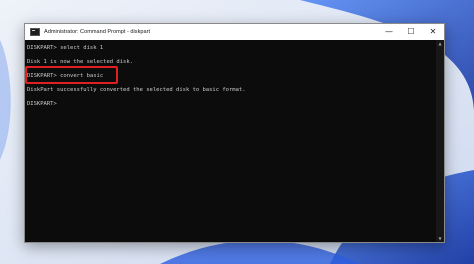 The image size is (474, 264). I want to click on console-line: Disk 1 is now the selected disk., so click(80, 62).